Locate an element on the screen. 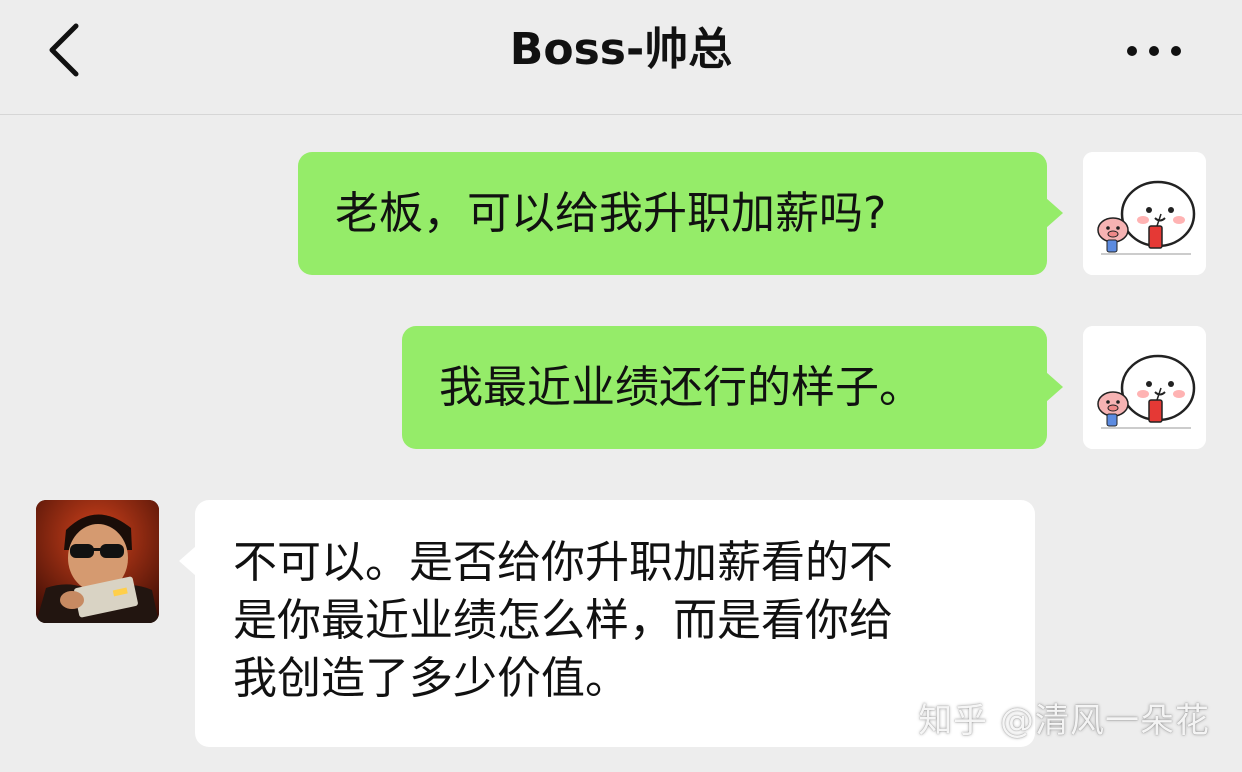  message-text-line: 我创造了多少价值。 is located at coordinates (431, 678).